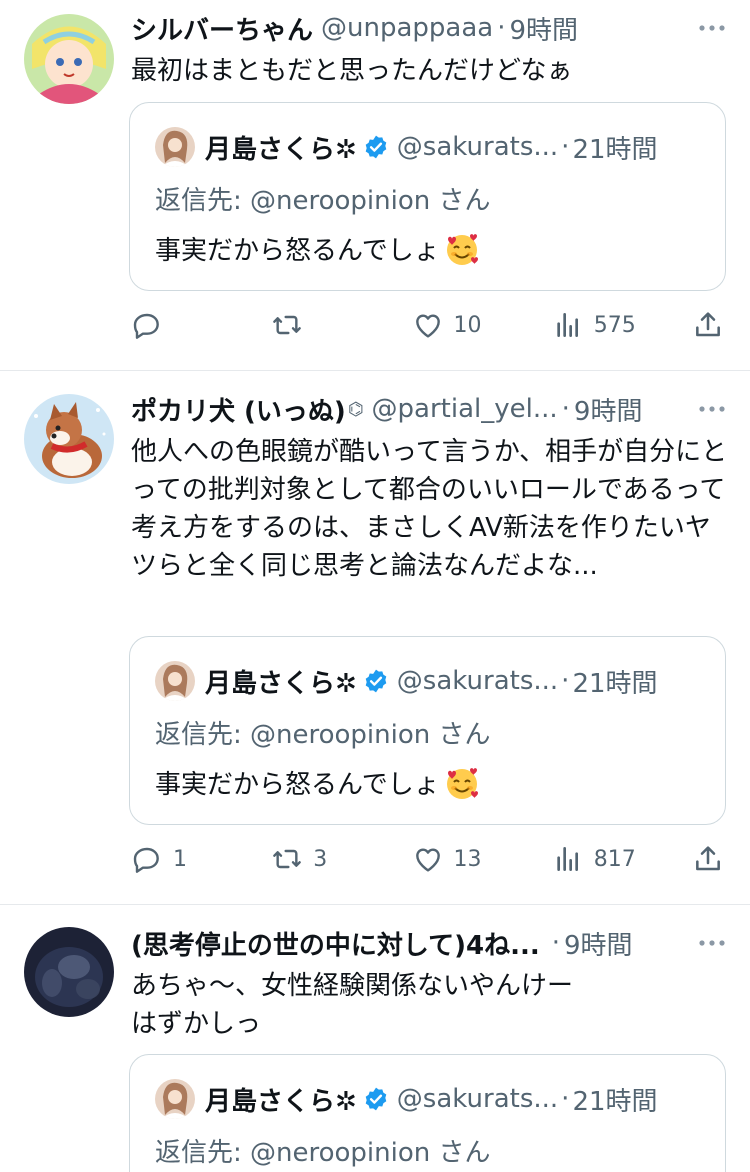 This screenshot has width=750, height=1172. I want to click on tweet-header: シルバーちゃん @unpappaaa · 9時間, so click(429, 28).